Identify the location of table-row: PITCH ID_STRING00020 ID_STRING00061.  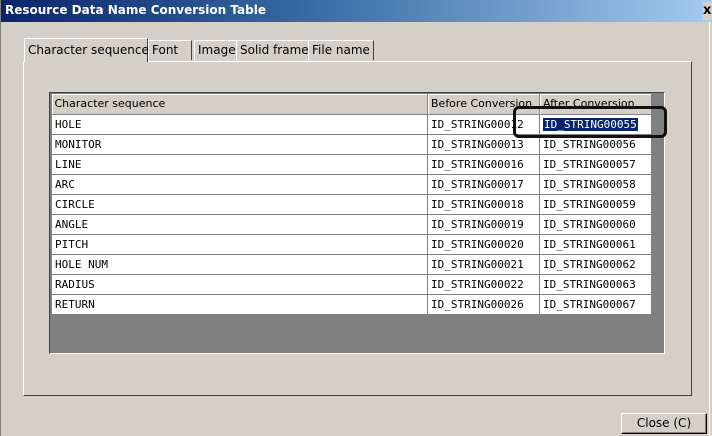
(351, 244).